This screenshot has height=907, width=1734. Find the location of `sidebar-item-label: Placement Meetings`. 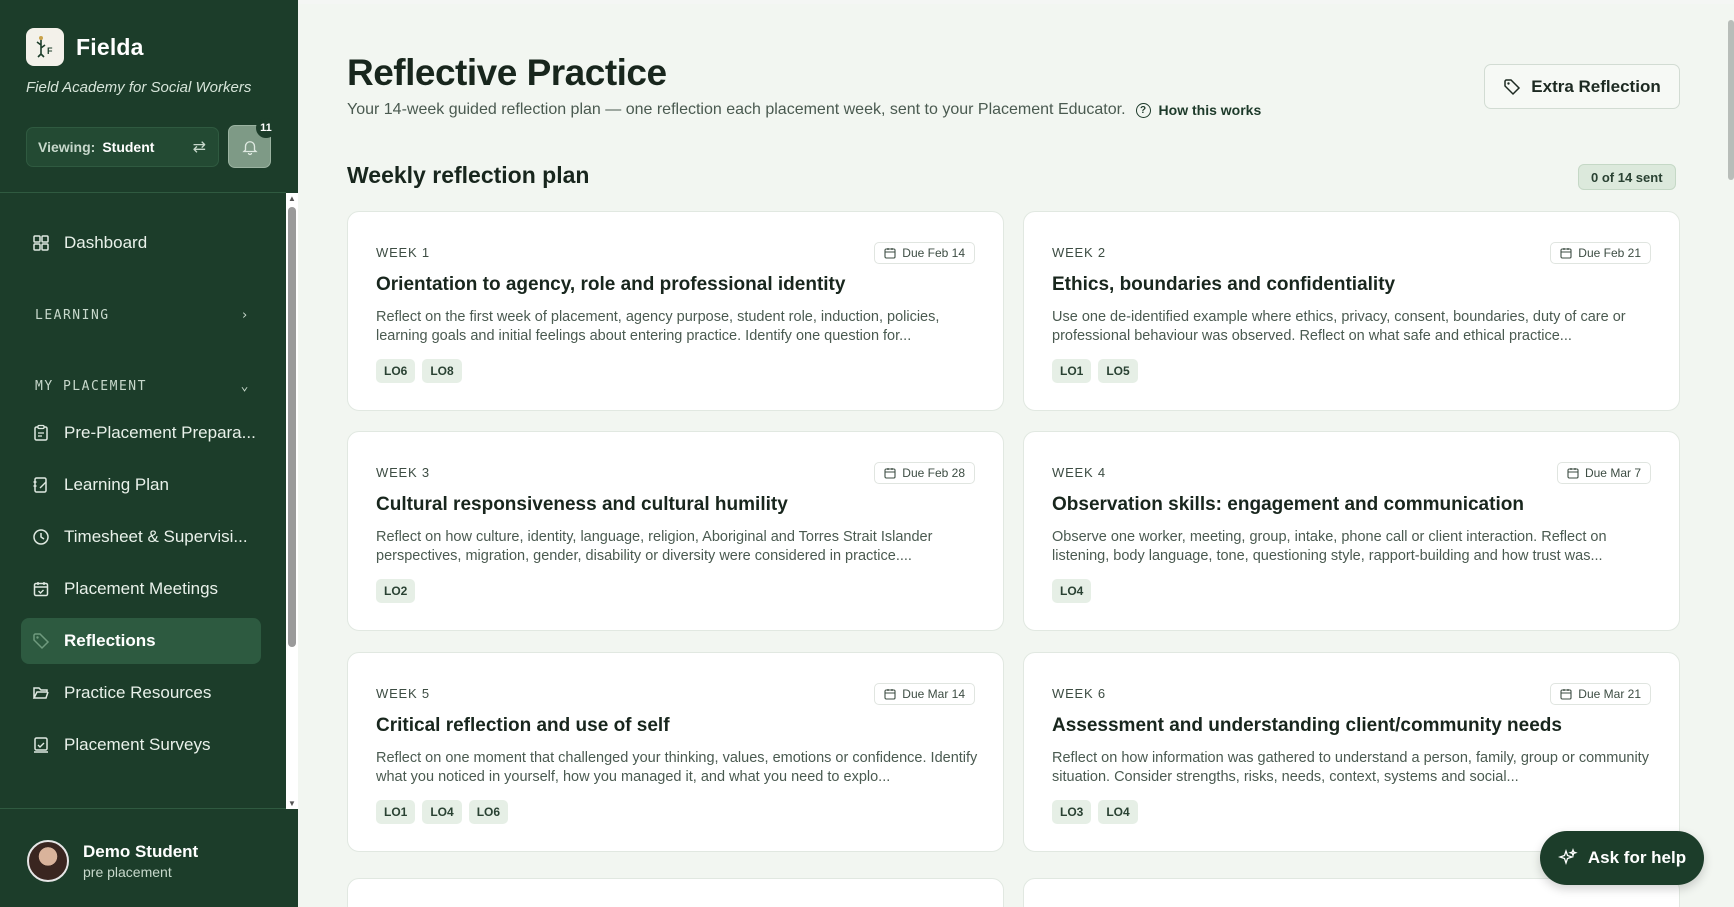

sidebar-item-label: Placement Meetings is located at coordinates (141, 588).